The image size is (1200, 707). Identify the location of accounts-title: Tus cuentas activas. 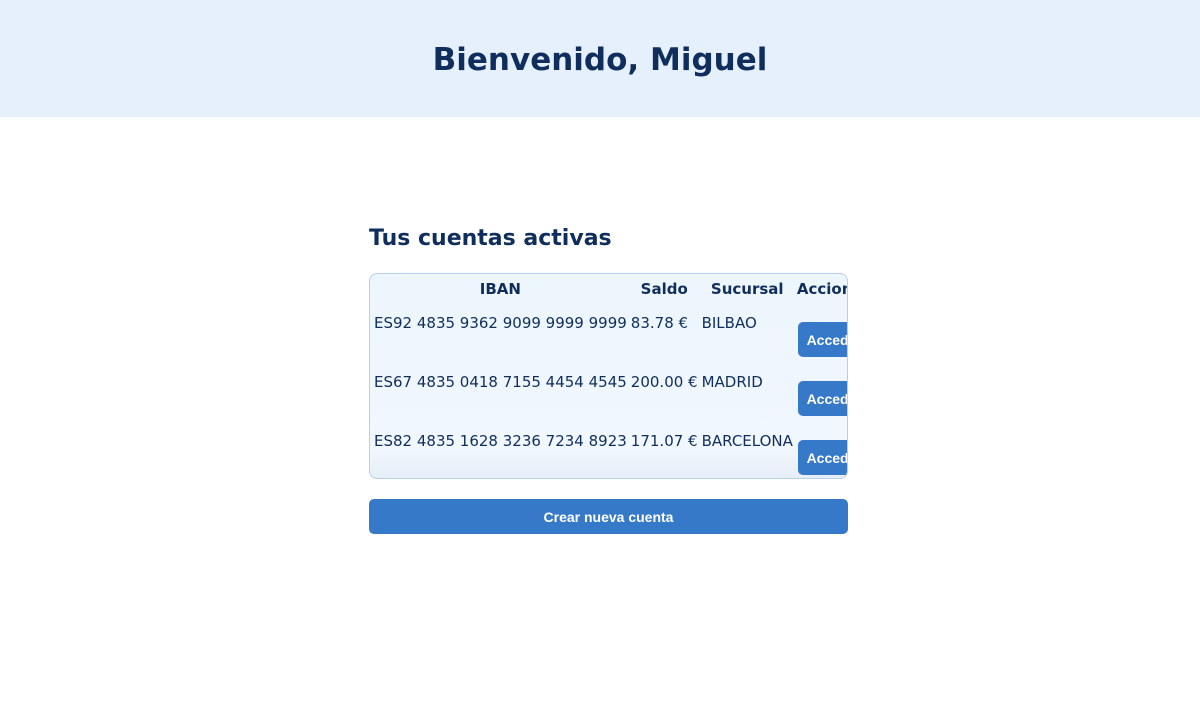
(490, 238).